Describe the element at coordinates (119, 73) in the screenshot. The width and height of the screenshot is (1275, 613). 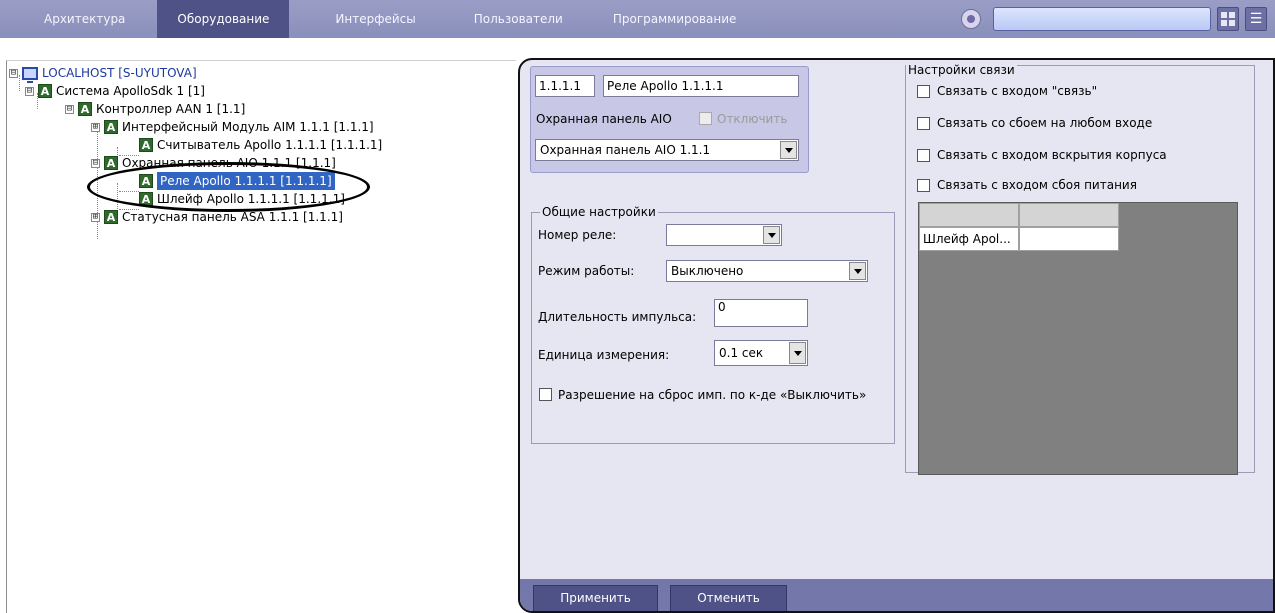
I see `tree-node-label: LOCALHOST [S-UYUTOVA]` at that location.